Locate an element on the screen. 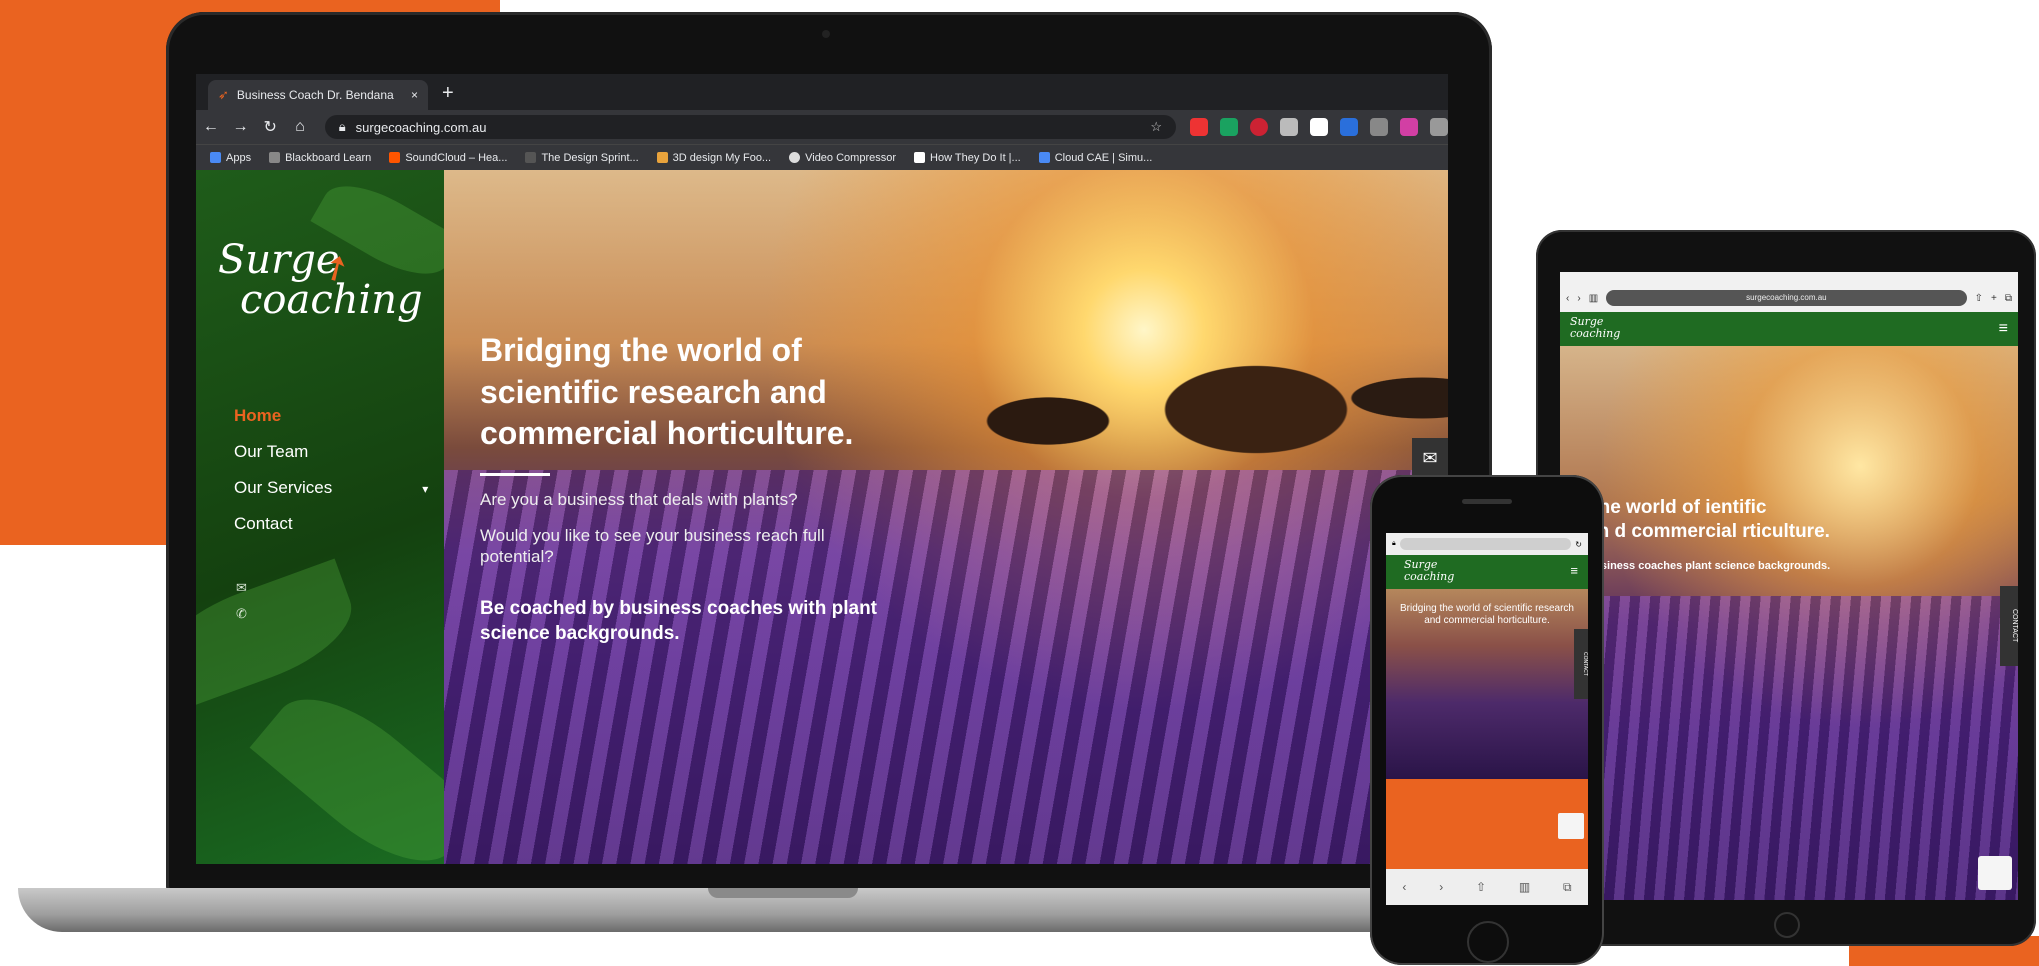  email-link: ✉ is located at coordinates (241, 588).